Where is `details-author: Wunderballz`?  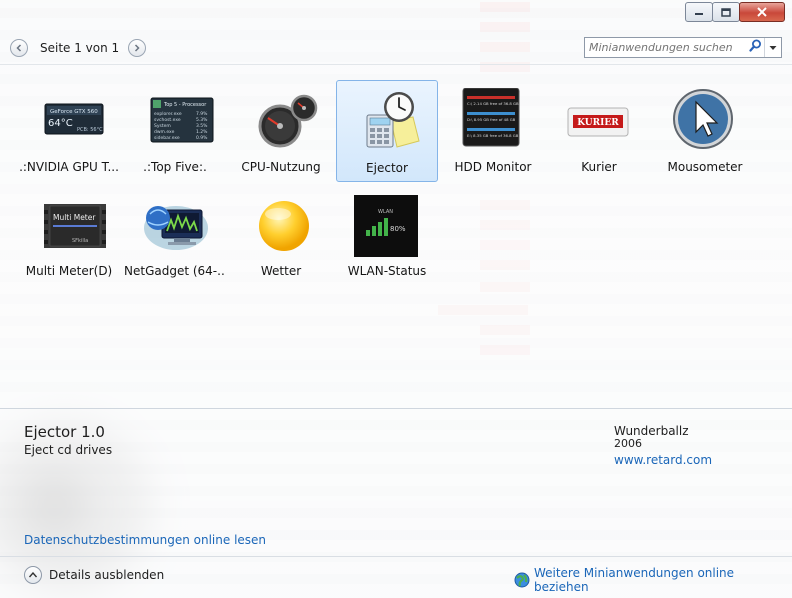
details-author: Wunderballz is located at coordinates (651, 431).